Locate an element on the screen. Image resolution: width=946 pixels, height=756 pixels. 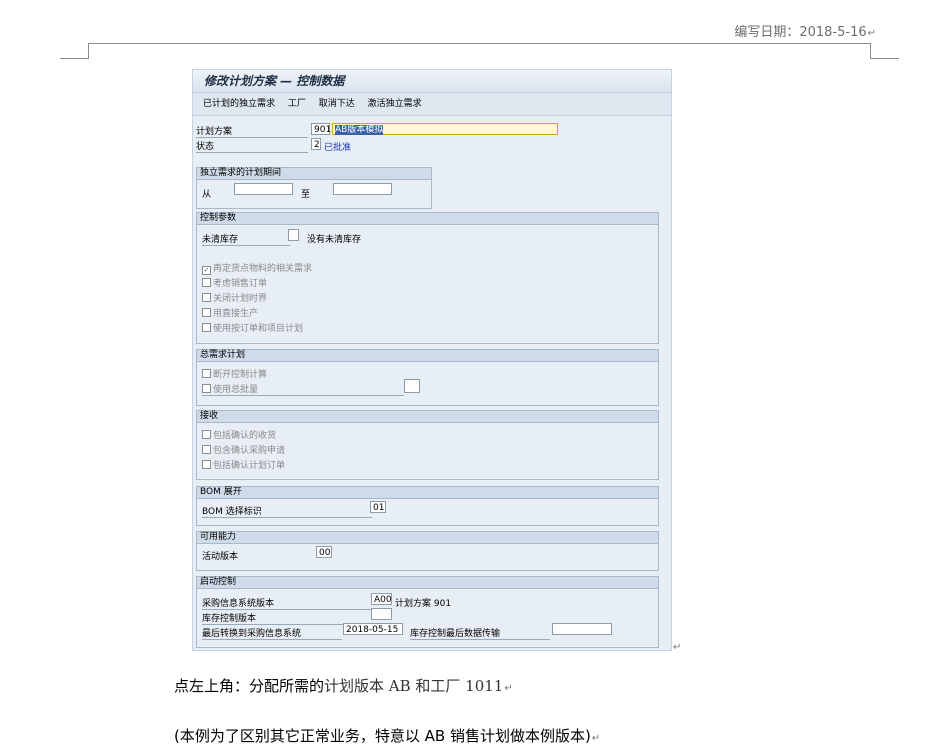
status-text: 已批准 is located at coordinates (338, 148).